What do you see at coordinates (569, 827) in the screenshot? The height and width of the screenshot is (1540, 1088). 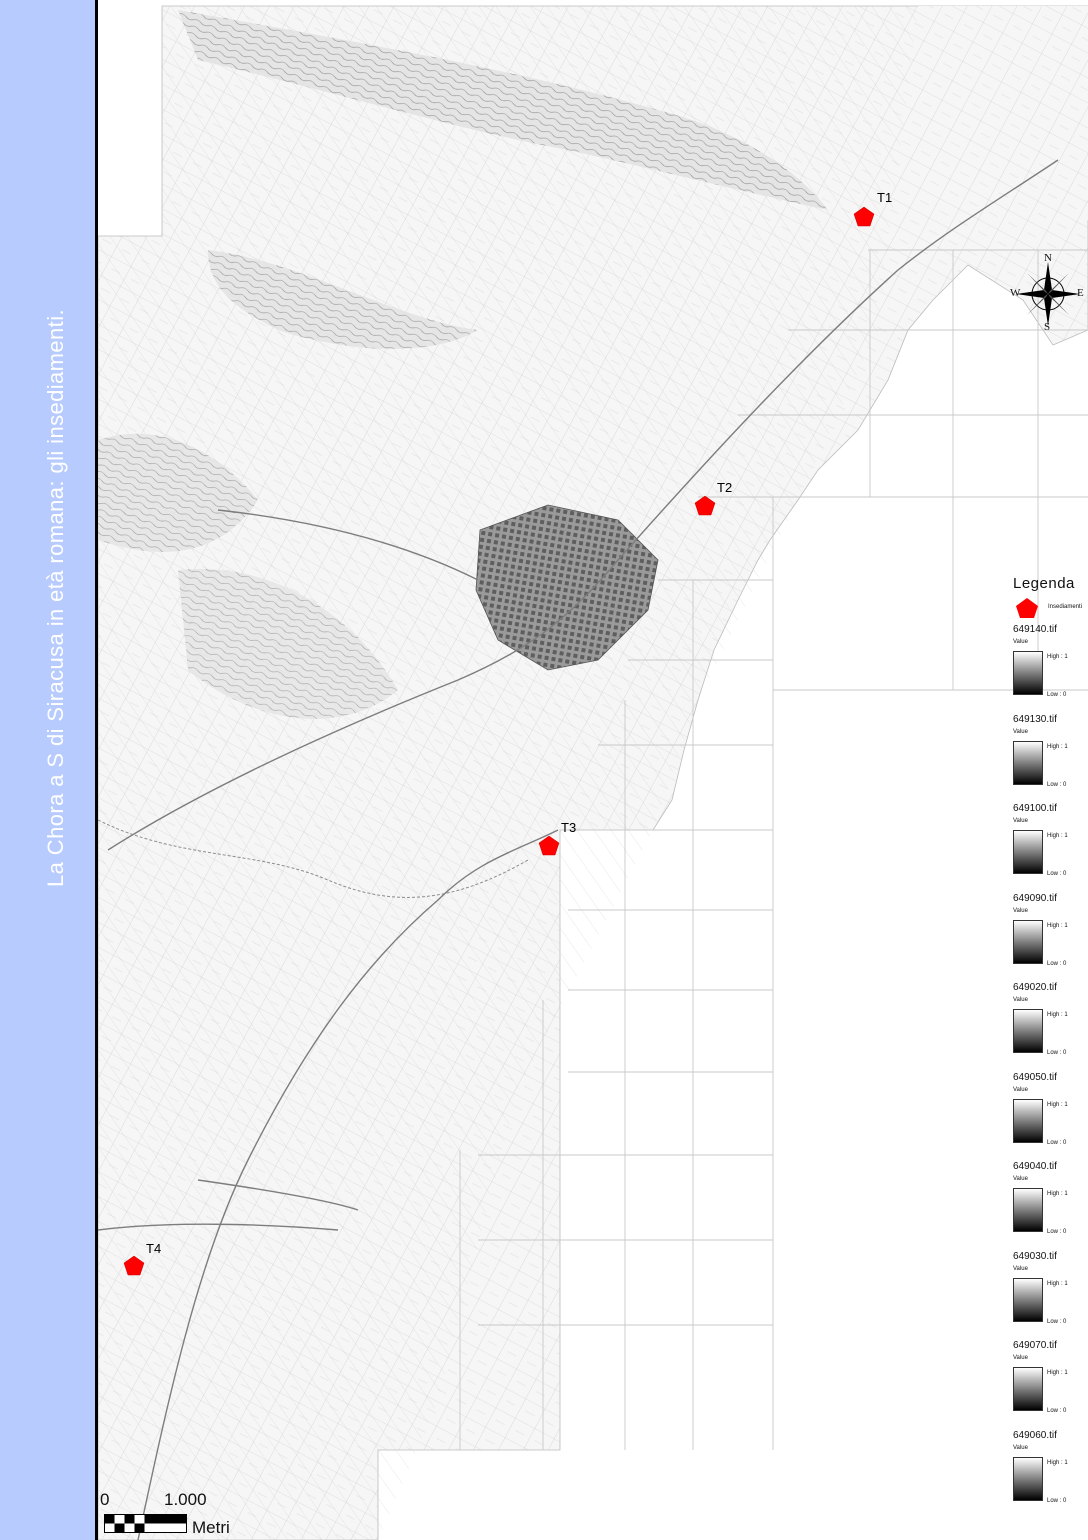 I see `marker-label-t3: T3` at bounding box center [569, 827].